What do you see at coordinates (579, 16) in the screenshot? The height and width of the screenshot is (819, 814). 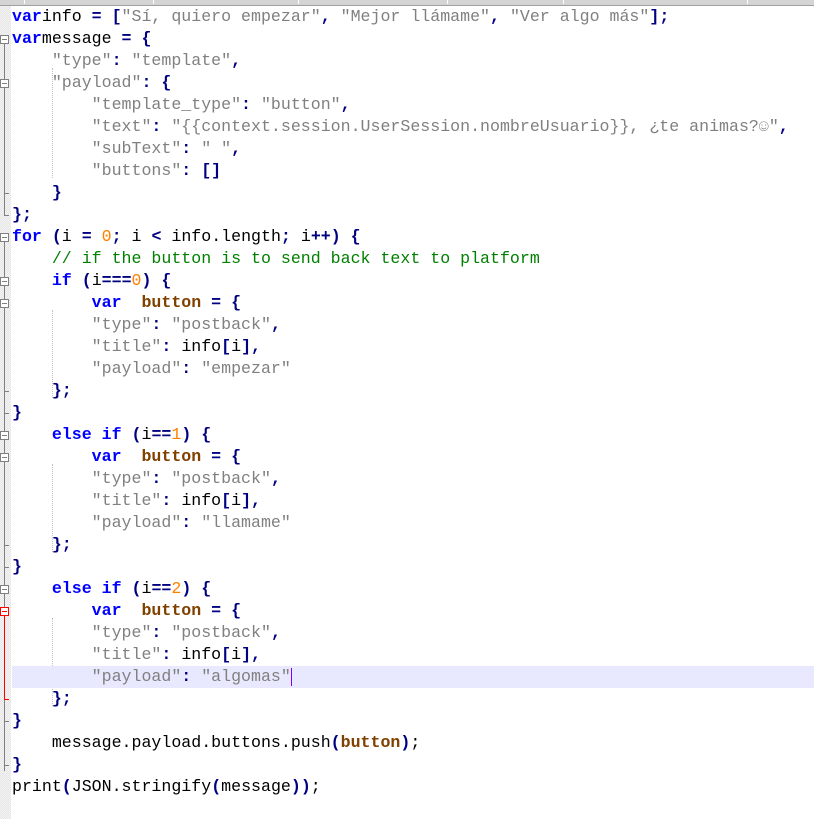 I see `string-token: "Ver algo más"` at bounding box center [579, 16].